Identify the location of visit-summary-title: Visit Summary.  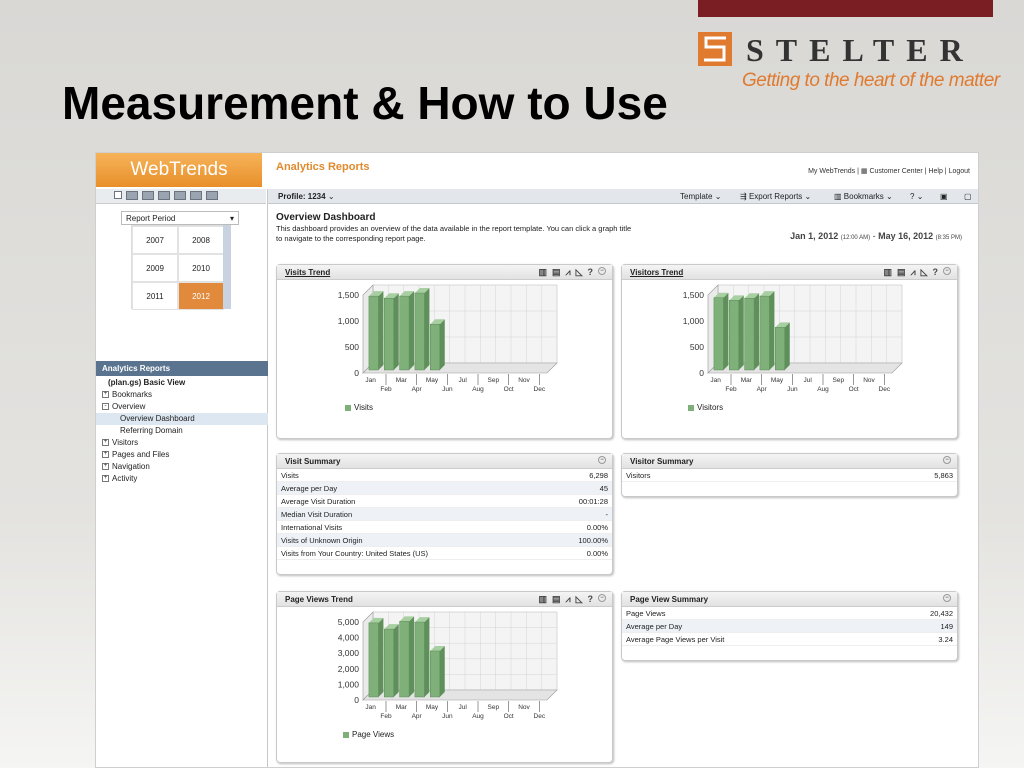
(313, 461).